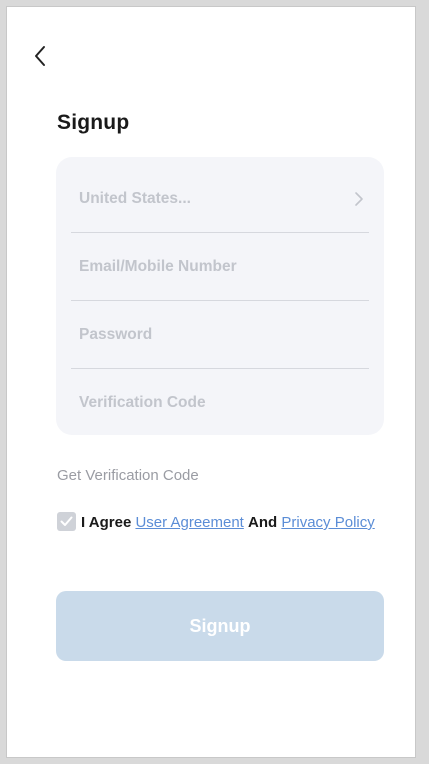  Describe the element at coordinates (327, 522) in the screenshot. I see `privacy-policy-link: Privacy Policy` at that location.